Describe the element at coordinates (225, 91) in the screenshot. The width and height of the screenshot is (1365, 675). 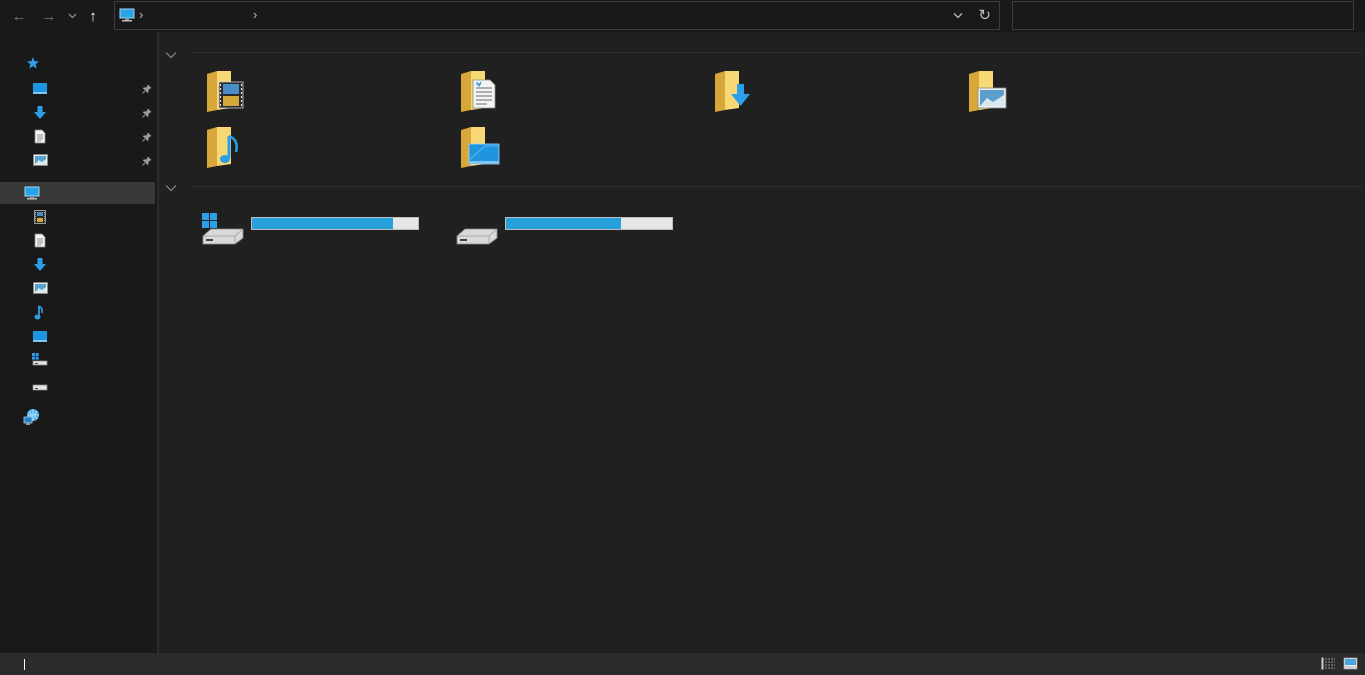
I see `videos-folder-icon` at that location.